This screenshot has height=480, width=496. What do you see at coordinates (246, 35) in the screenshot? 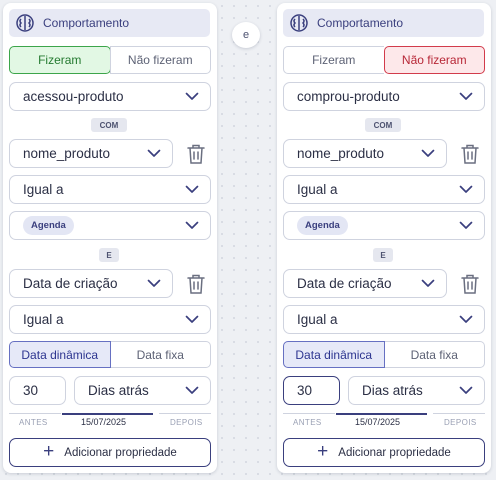
I see `and-connector: e` at bounding box center [246, 35].